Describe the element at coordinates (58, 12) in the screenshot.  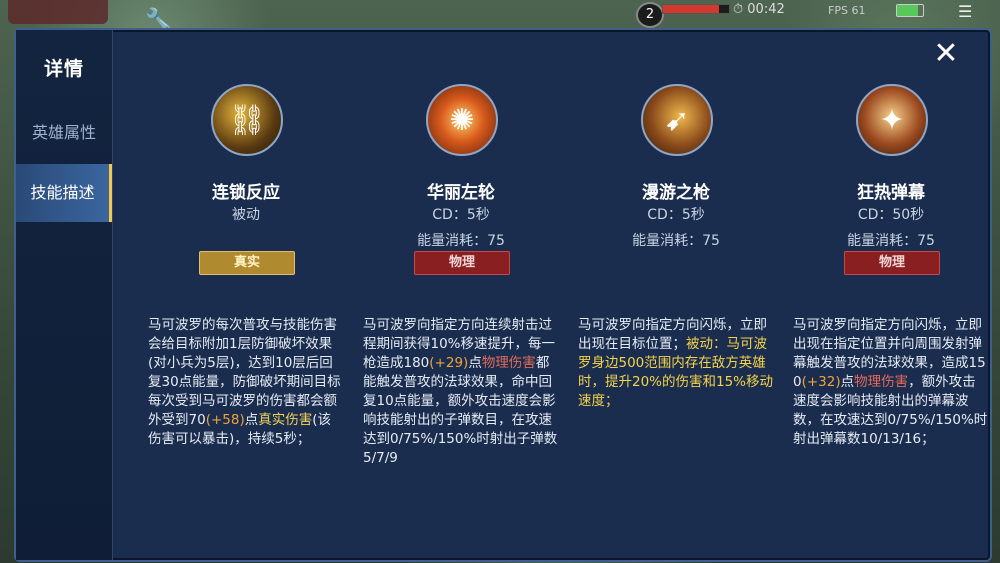
I see `hud-left-panel` at that location.